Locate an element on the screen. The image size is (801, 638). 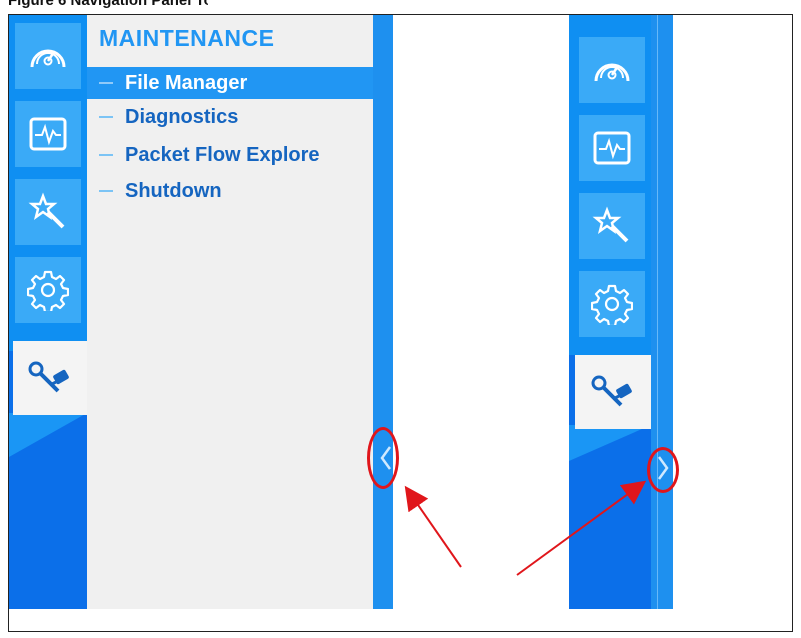
figure-caption: Figure 6 Navigation Panel Toggle is located at coordinates (108, 7).